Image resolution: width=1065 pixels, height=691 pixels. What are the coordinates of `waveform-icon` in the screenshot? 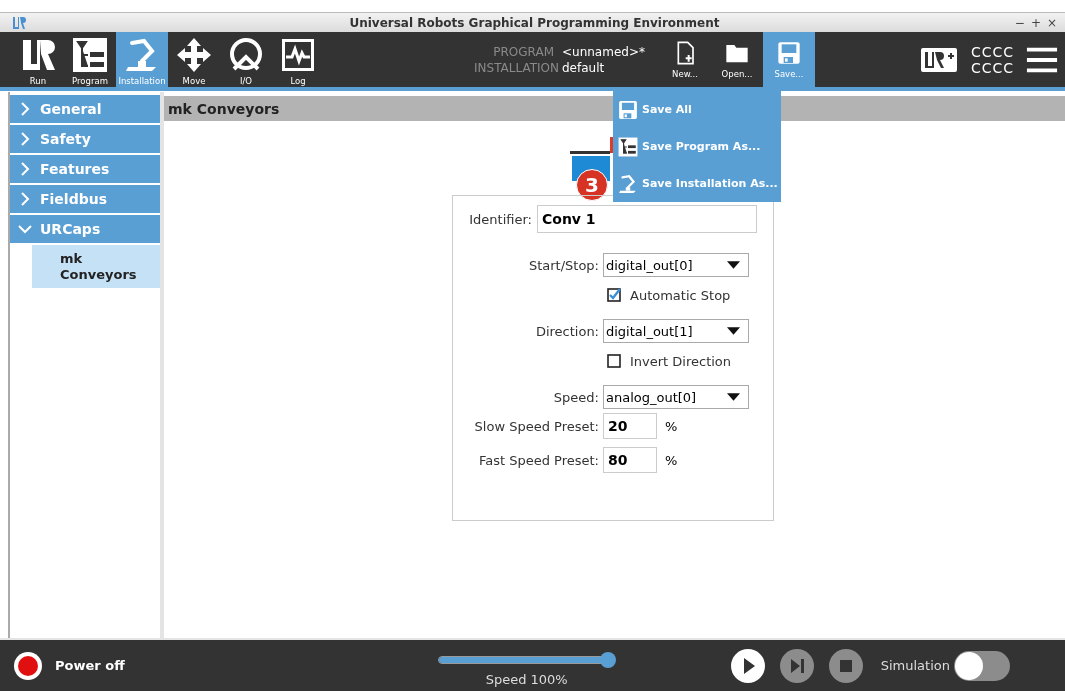 It's located at (298, 55).